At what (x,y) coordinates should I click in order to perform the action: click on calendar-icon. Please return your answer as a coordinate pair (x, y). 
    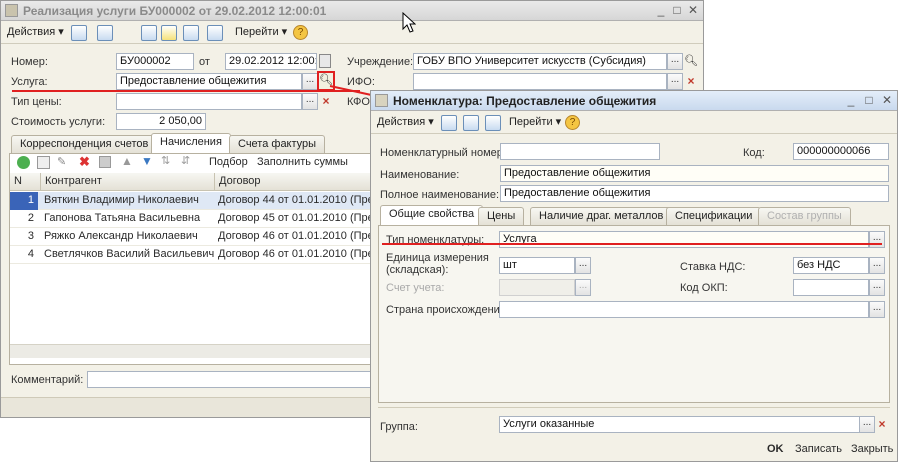
    Looking at the image, I should click on (325, 61).